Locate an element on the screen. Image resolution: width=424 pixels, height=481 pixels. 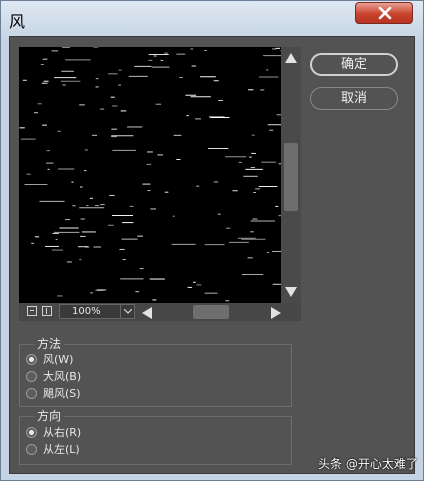
scroll-down-arrow-icon is located at coordinates (291, 292).